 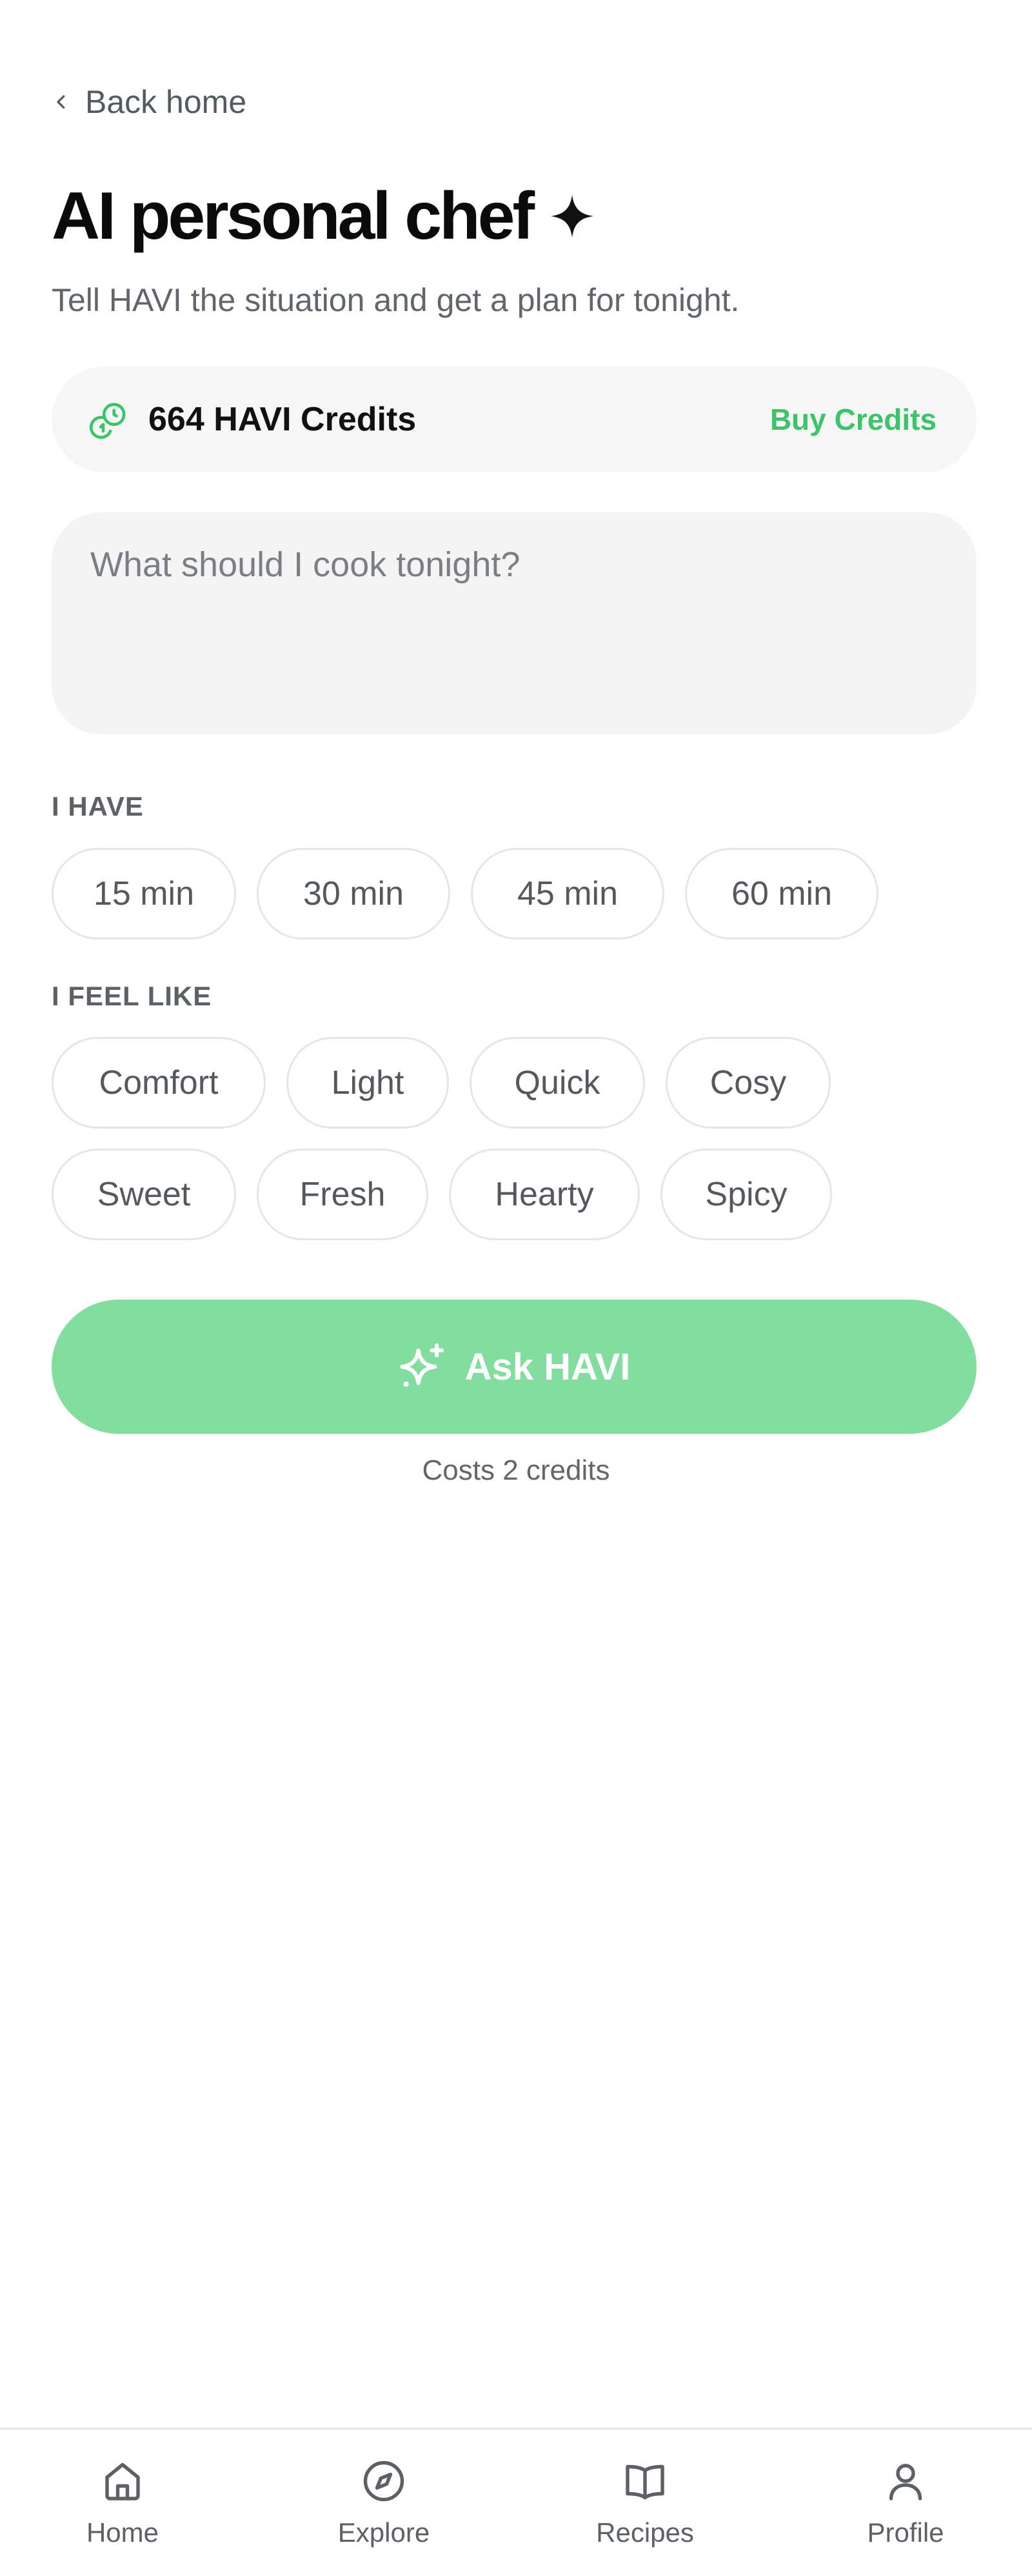 What do you see at coordinates (516, 2502) in the screenshot?
I see `bottom-nav: Home Explore Recipes Profile` at bounding box center [516, 2502].